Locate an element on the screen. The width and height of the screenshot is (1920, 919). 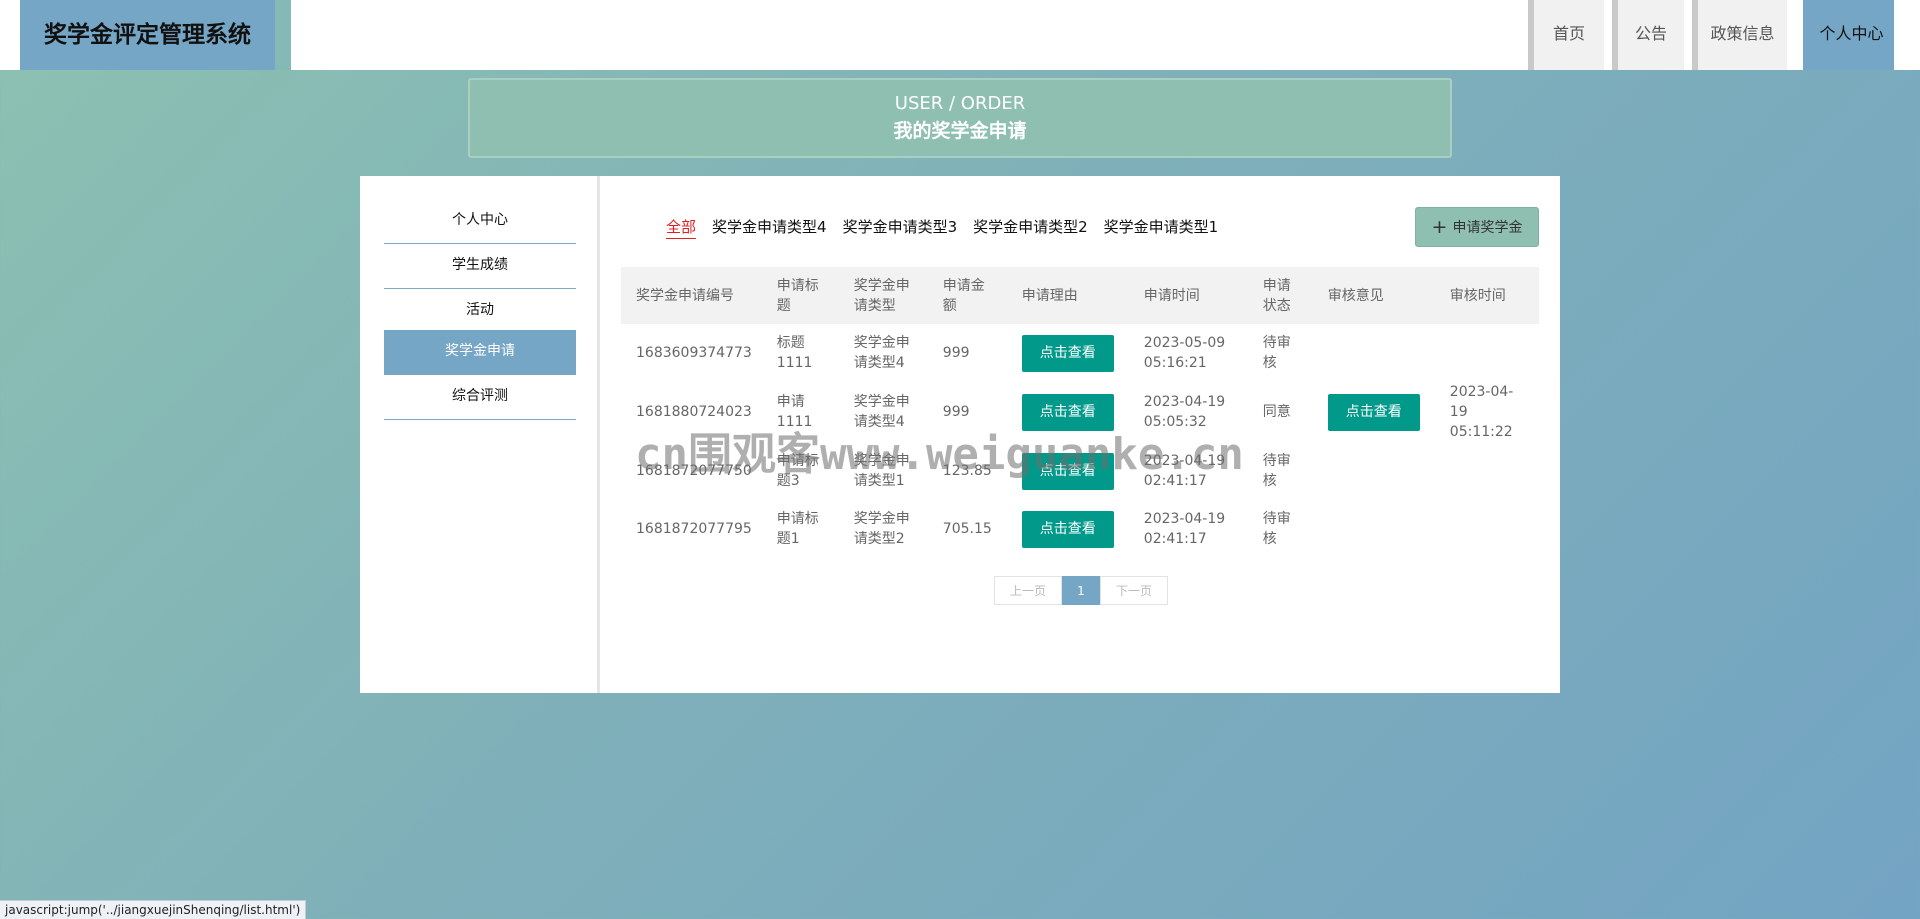
prev-page-button: 上一页 is located at coordinates (1028, 590).